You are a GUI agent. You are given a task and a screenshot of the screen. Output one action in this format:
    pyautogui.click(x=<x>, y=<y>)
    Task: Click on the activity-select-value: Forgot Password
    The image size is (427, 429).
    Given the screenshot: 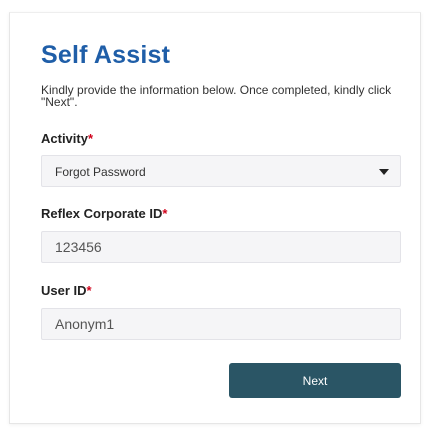 What is the action you would take?
    pyautogui.click(x=100, y=172)
    